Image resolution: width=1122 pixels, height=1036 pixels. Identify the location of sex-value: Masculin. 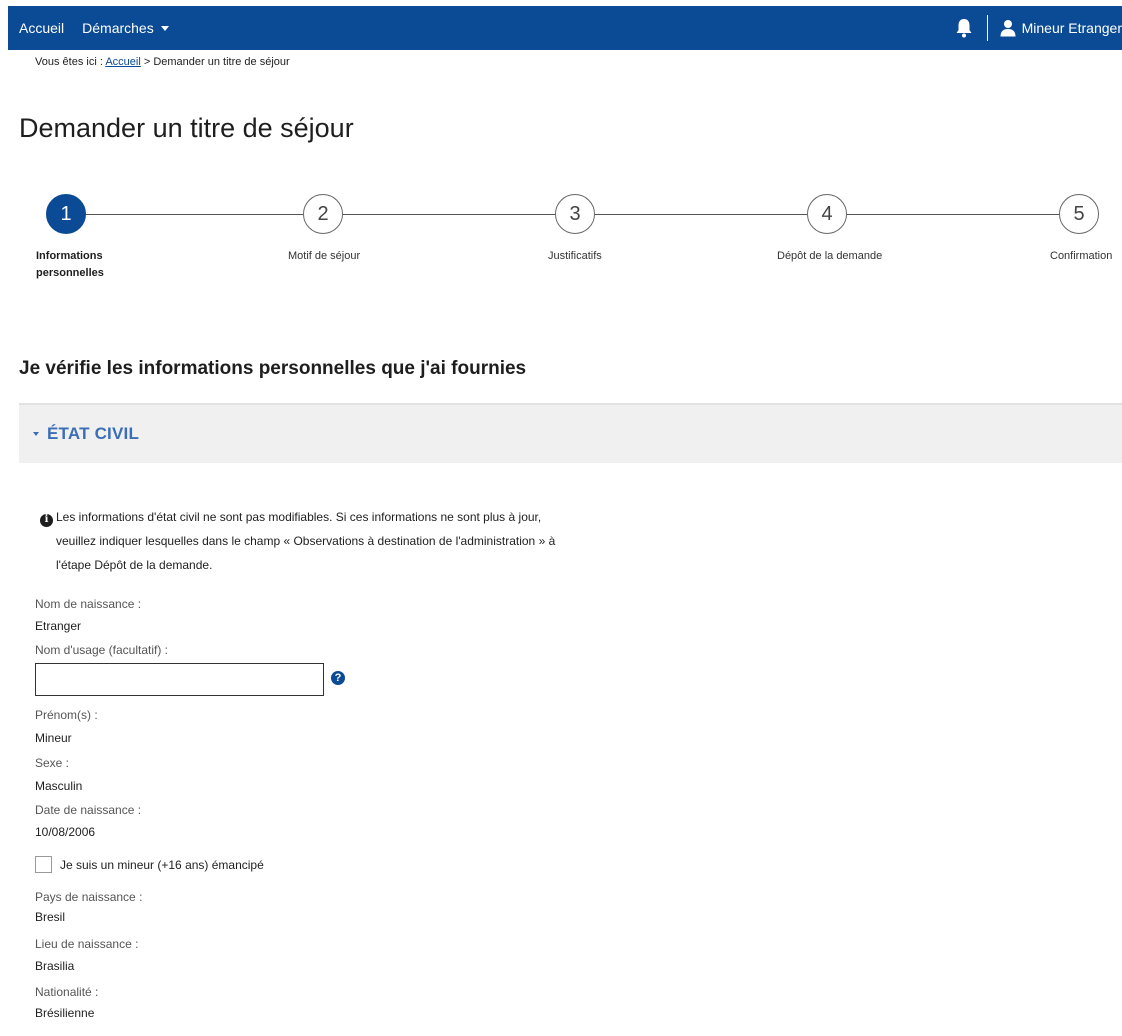
(59, 786).